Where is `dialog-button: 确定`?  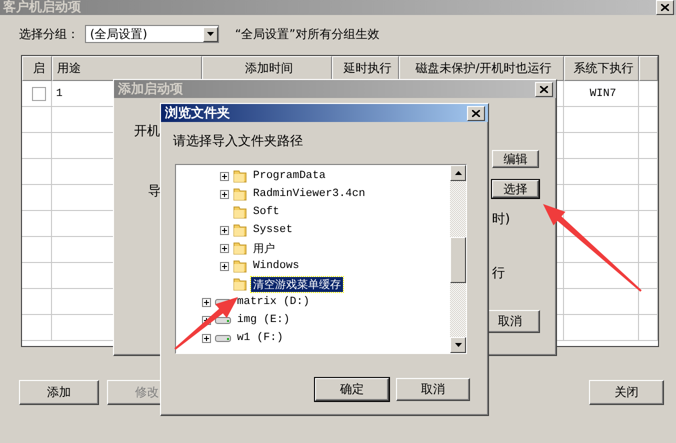
dialog-button: 确定 is located at coordinates (352, 389).